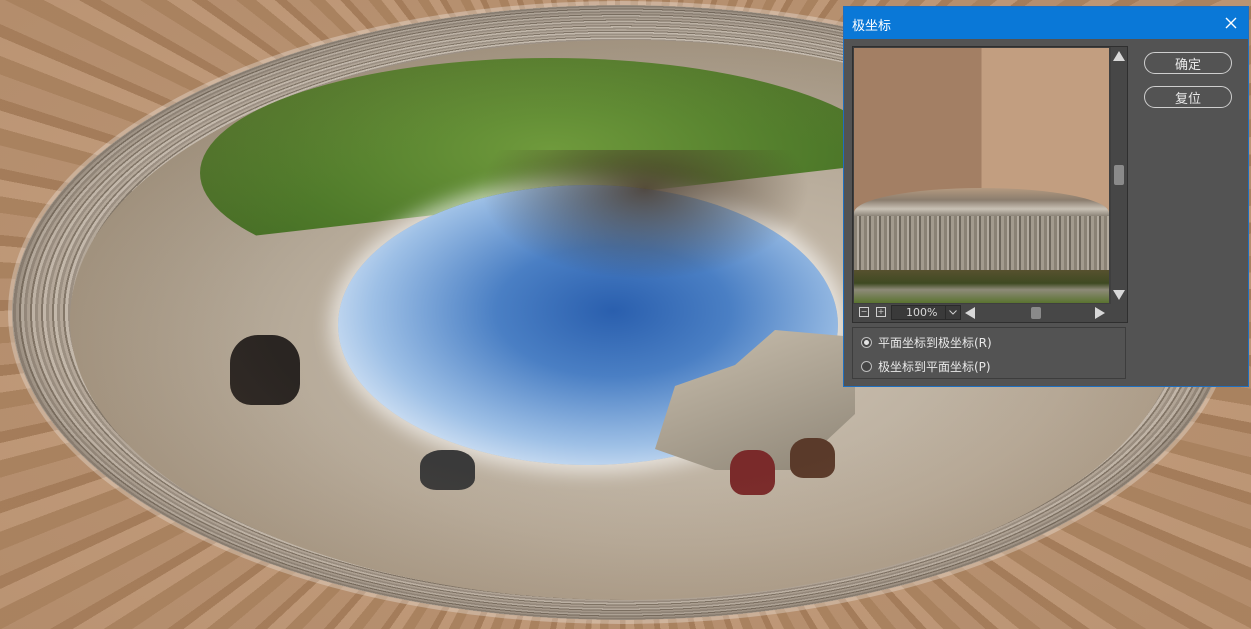  Describe the element at coordinates (1188, 63) in the screenshot. I see `ok-button: 确定` at that location.